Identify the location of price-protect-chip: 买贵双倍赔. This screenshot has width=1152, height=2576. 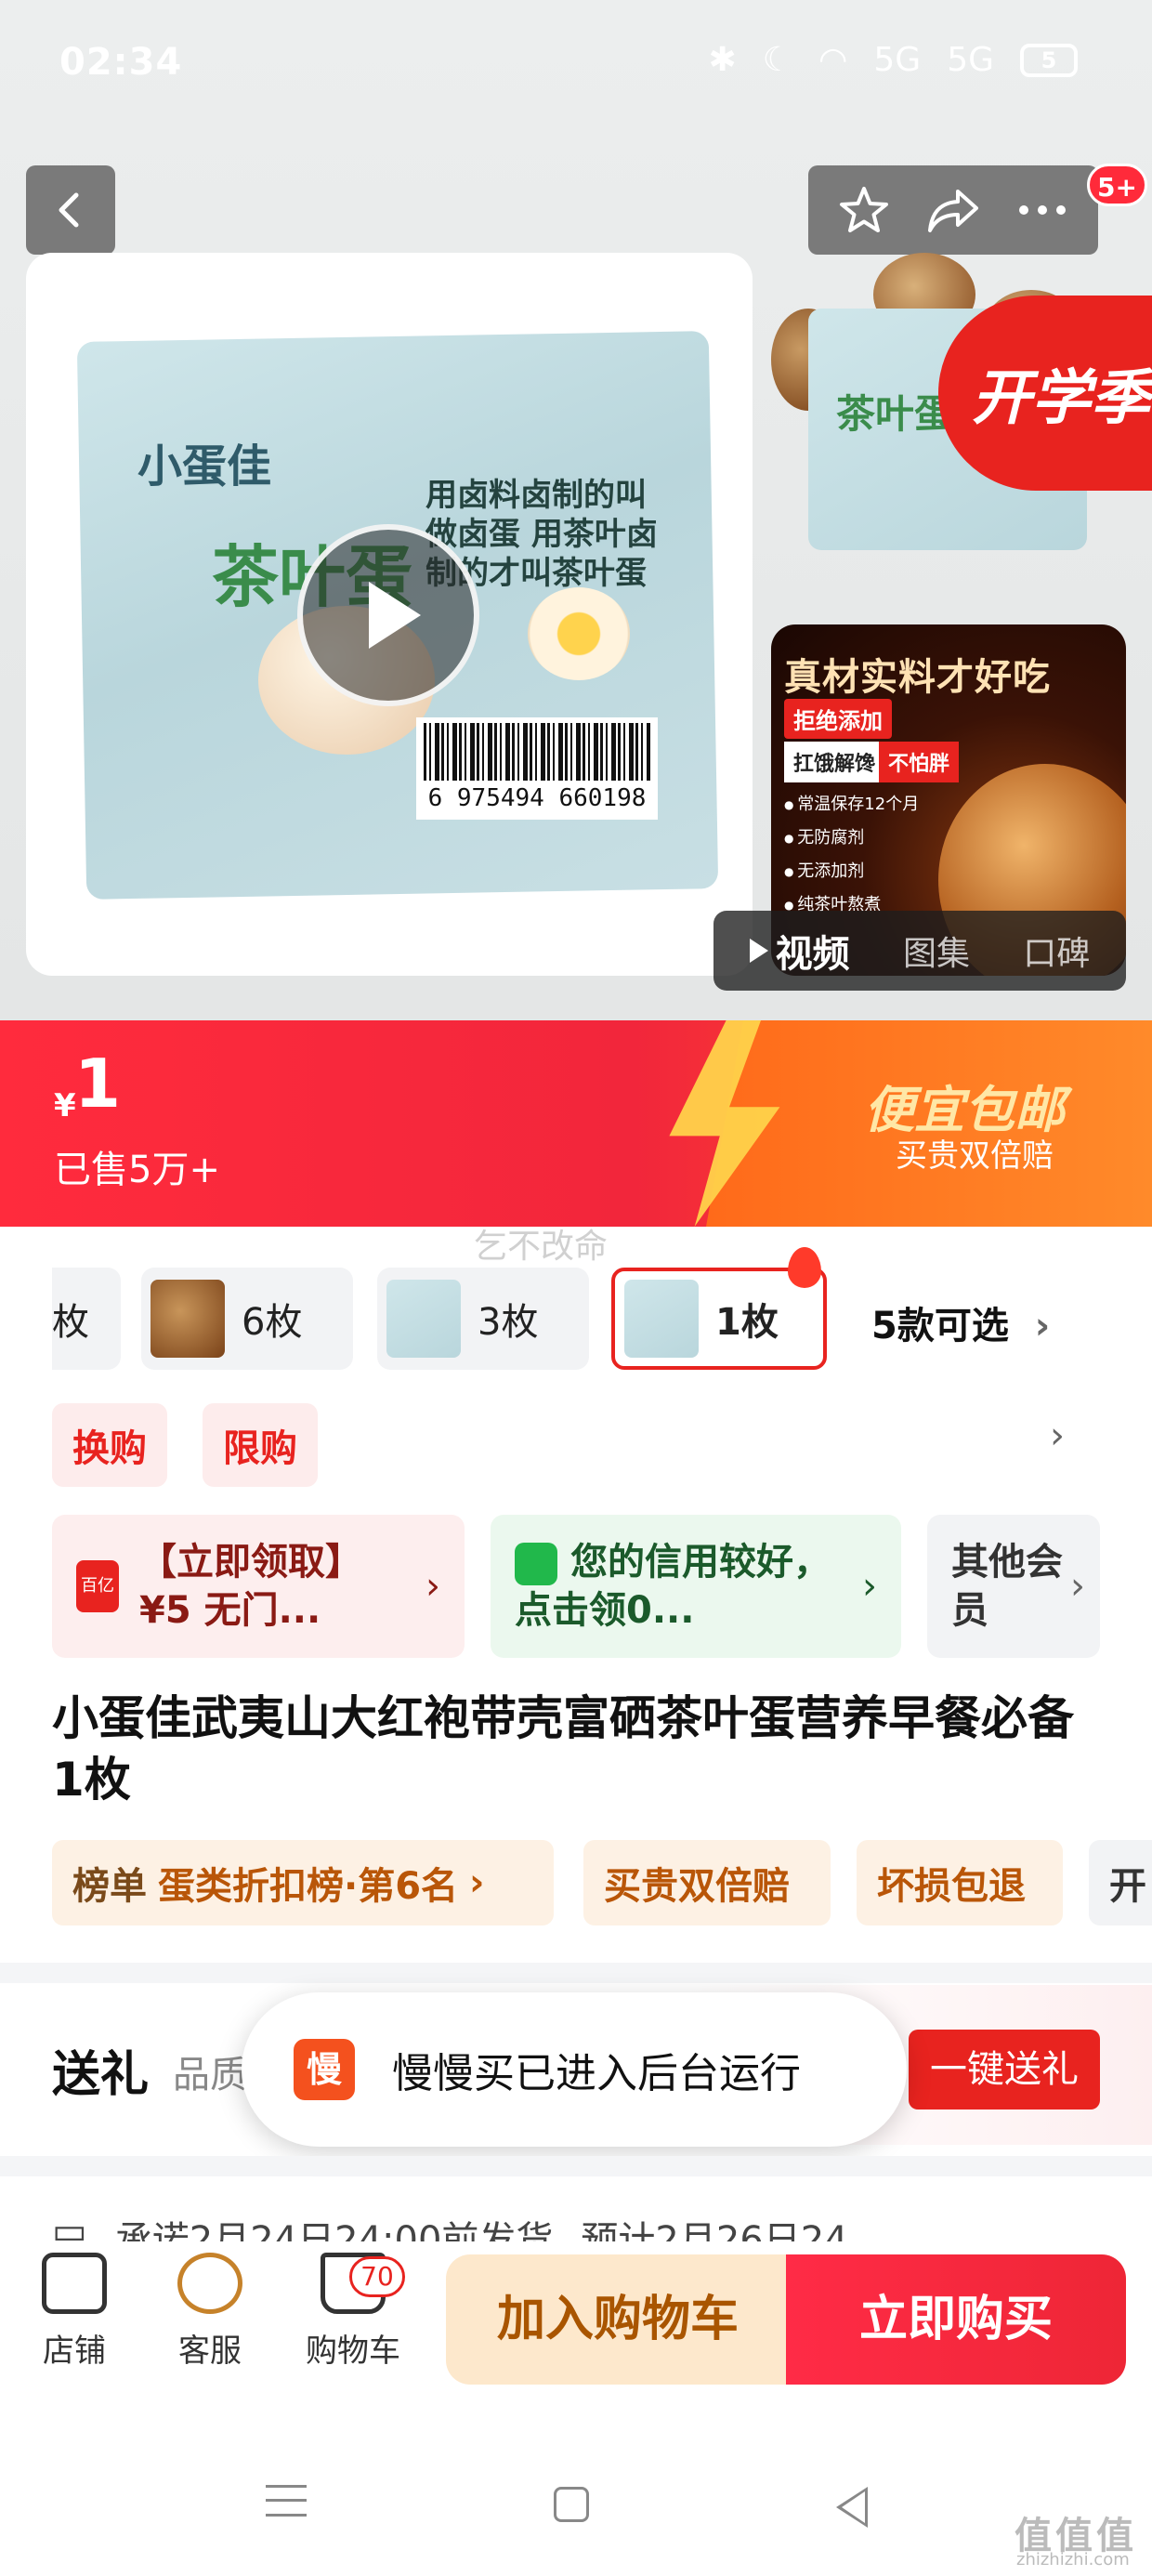
(707, 1882).